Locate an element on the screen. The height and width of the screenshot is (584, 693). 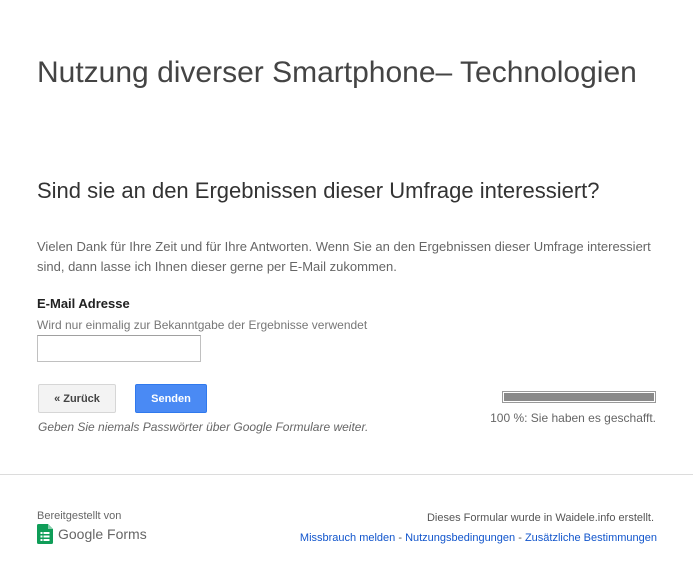
back-button: « Zurück is located at coordinates (77, 398).